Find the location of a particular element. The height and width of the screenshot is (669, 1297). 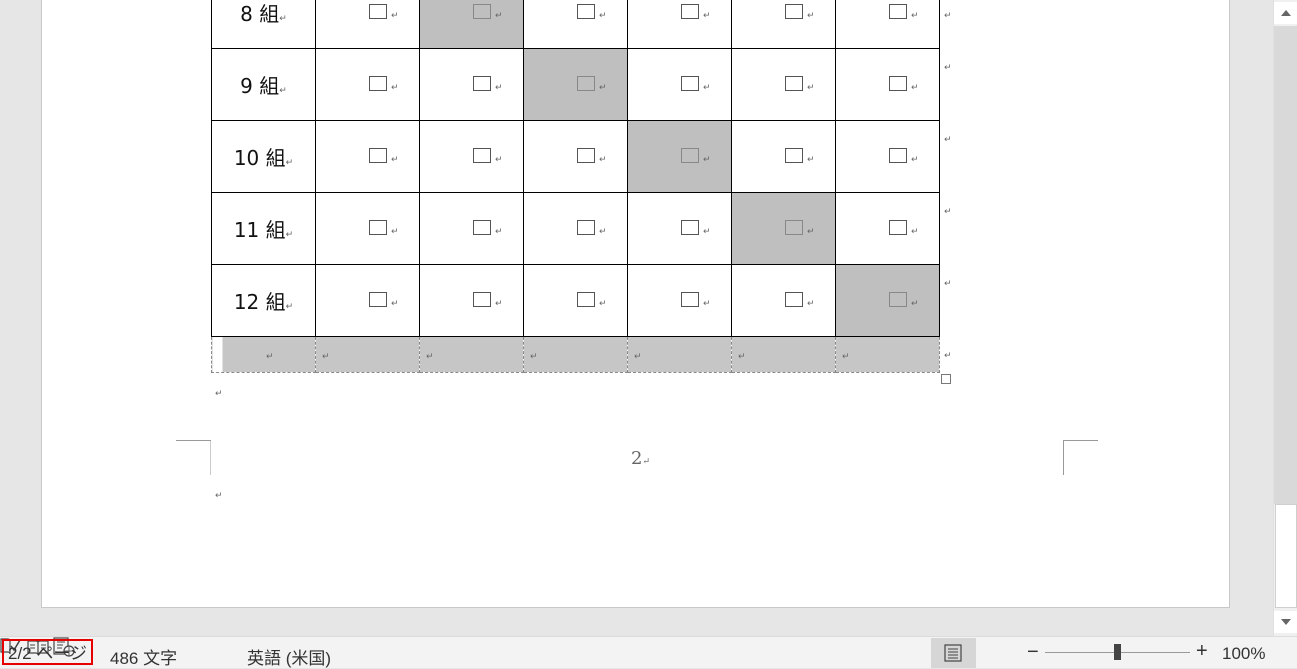

class-label-cell: 12 組↵ is located at coordinates (263, 300).